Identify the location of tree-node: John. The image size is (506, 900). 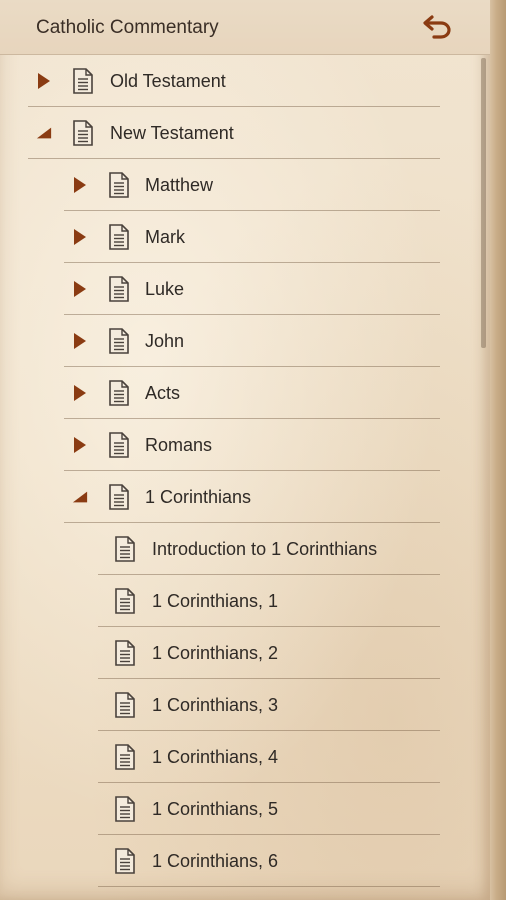
(243, 341).